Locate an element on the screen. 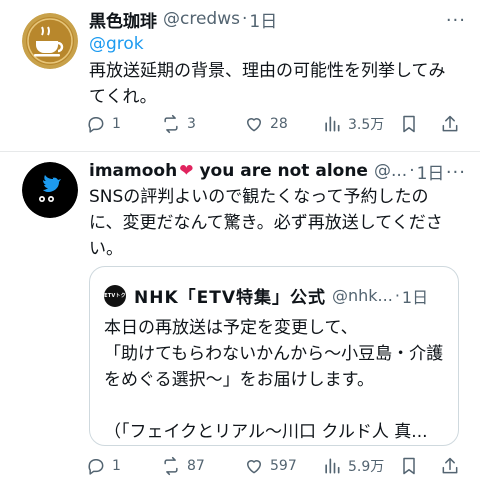  like-button: 28 is located at coordinates (266, 124).